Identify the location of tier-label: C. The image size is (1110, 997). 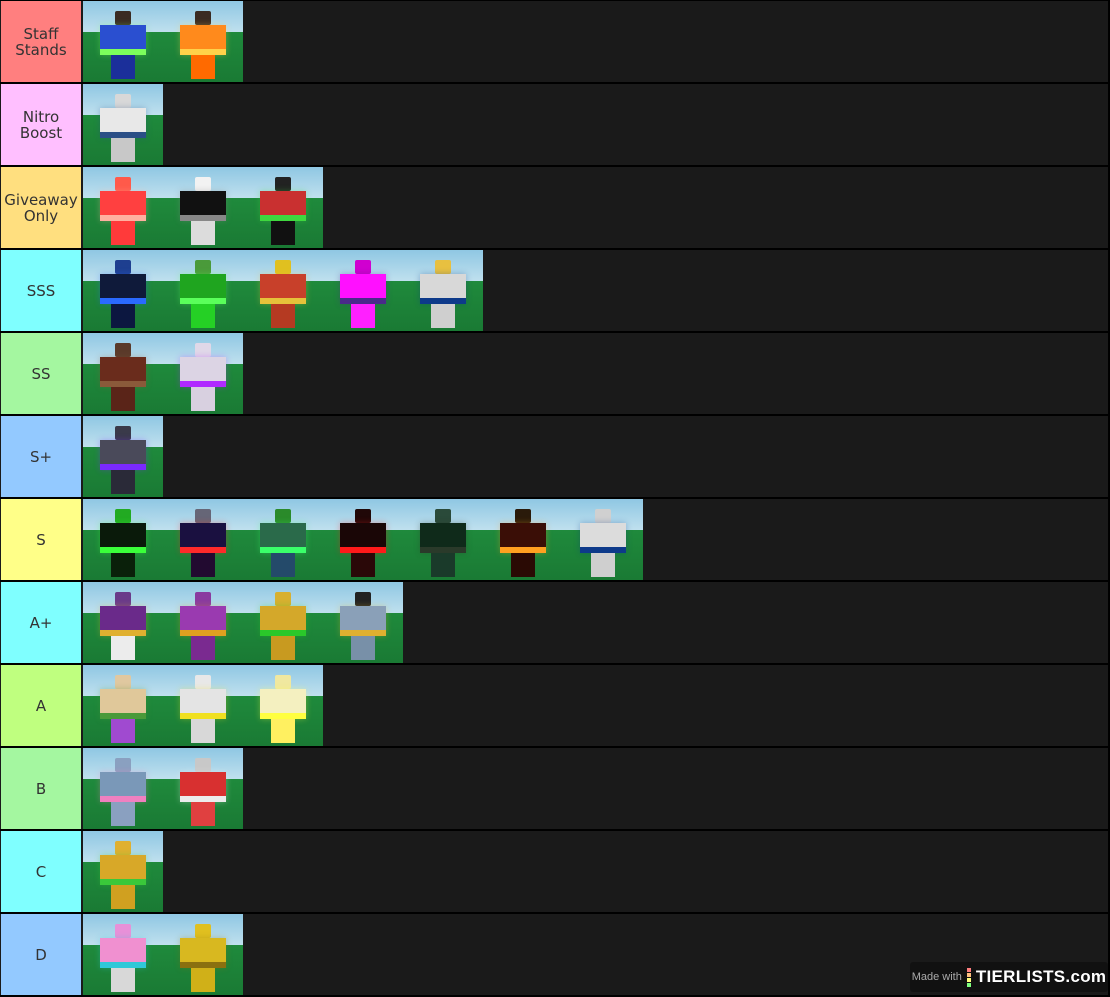
(41, 871).